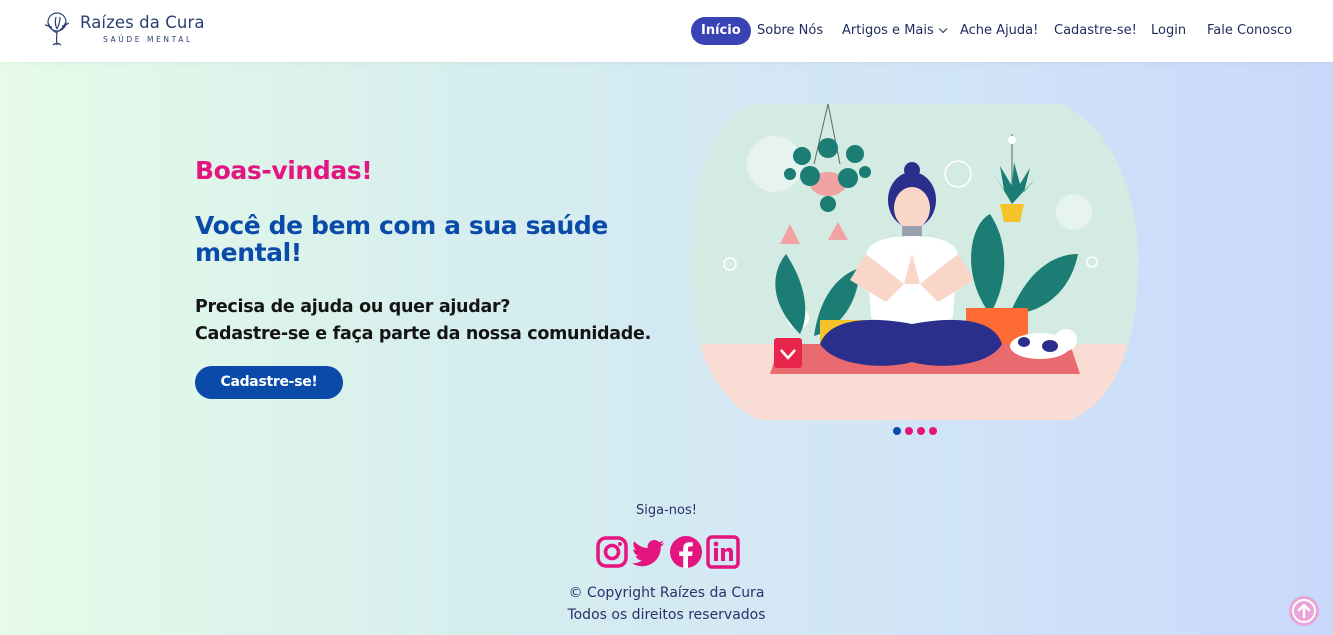 The image size is (1333, 635). What do you see at coordinates (666, 615) in the screenshot?
I see `rights-text: Todos os direitos reservados` at bounding box center [666, 615].